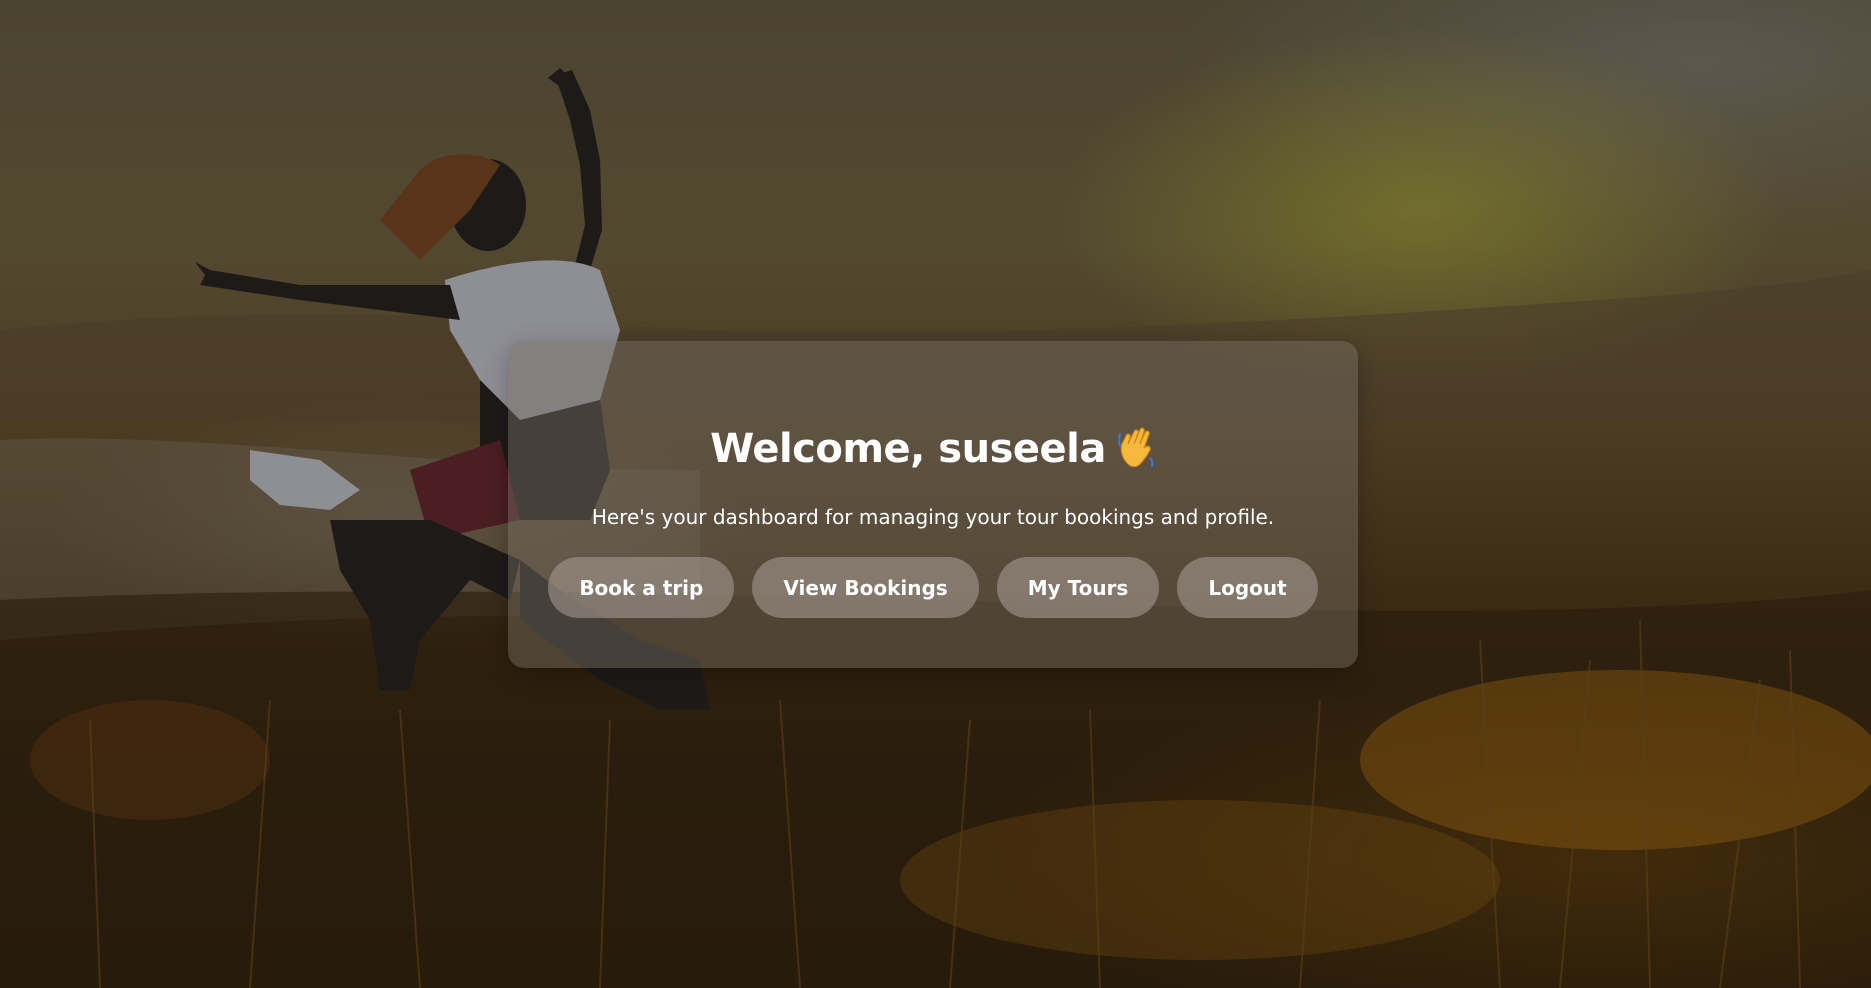 The height and width of the screenshot is (988, 1871). What do you see at coordinates (1247, 587) in the screenshot?
I see `logout-button: Logout` at bounding box center [1247, 587].